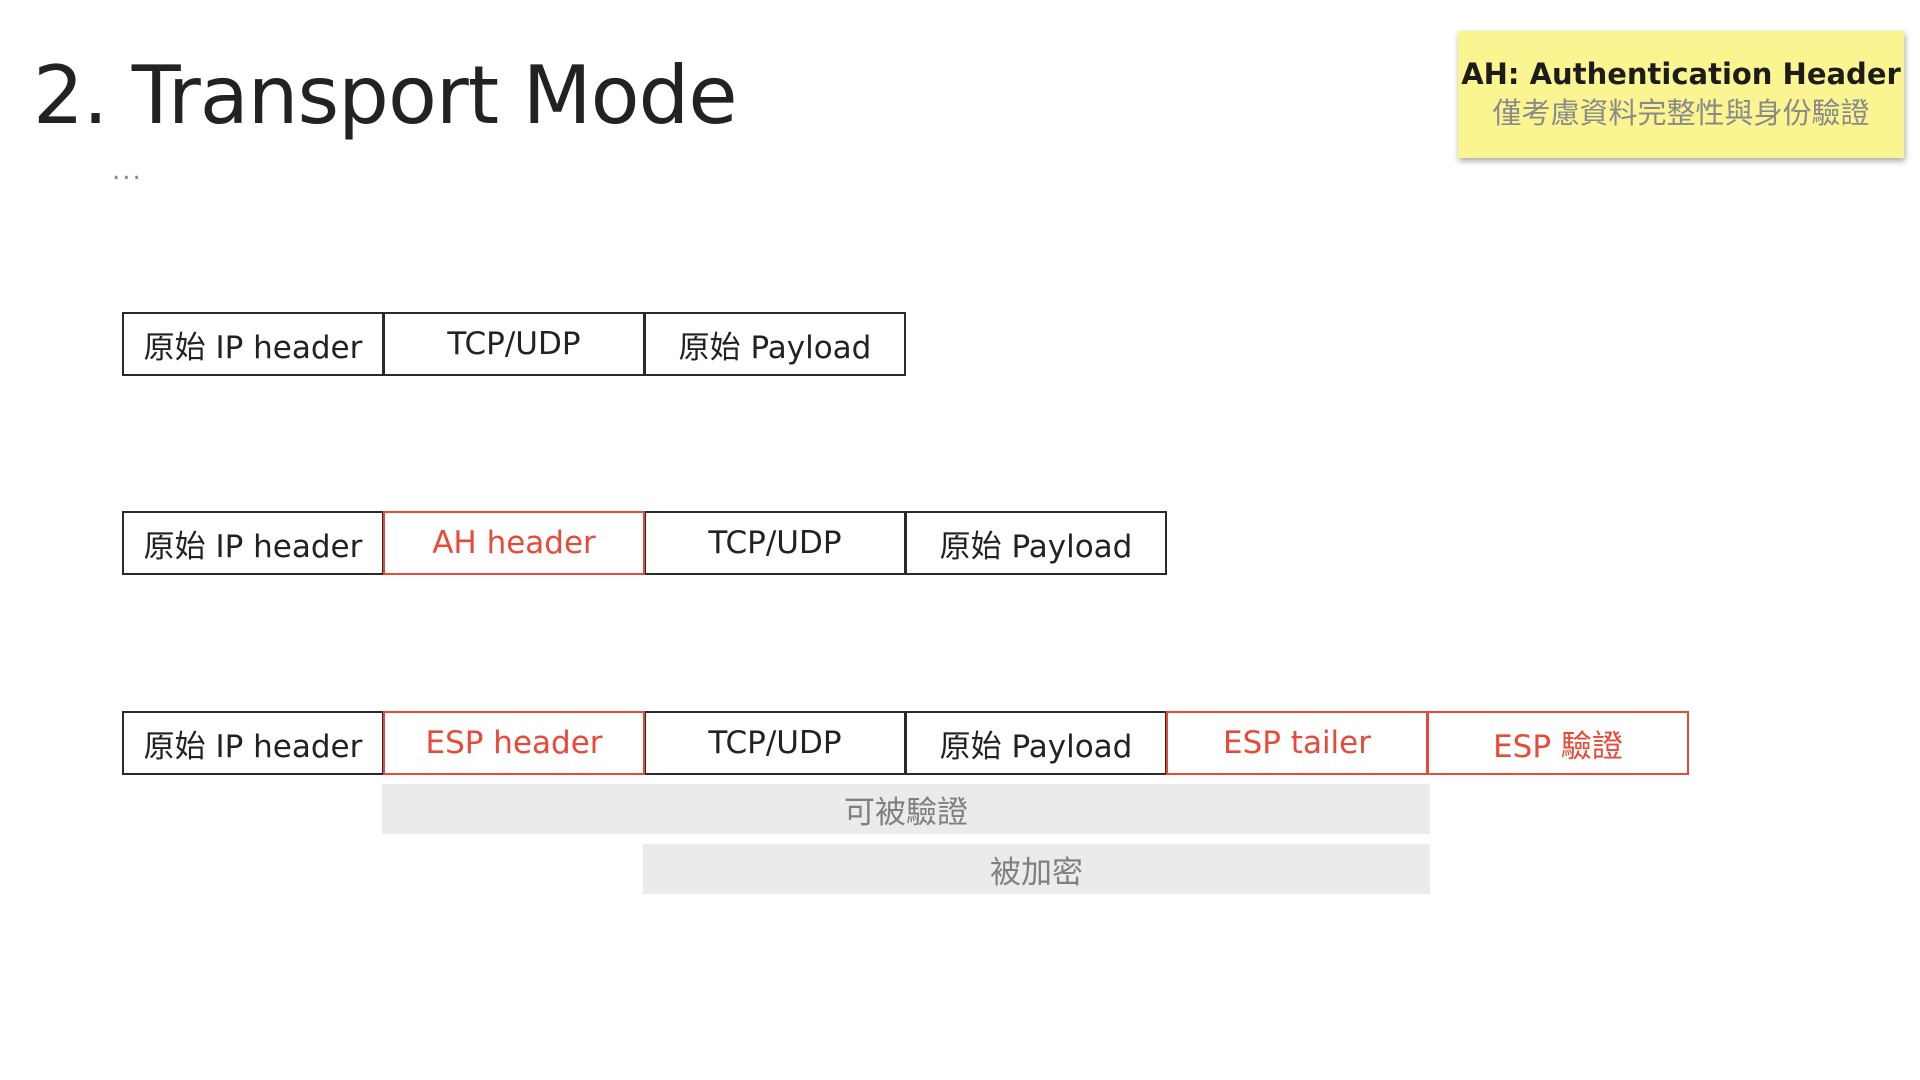  I want to click on authenticated-span-bar: 可被驗證, so click(906, 809).